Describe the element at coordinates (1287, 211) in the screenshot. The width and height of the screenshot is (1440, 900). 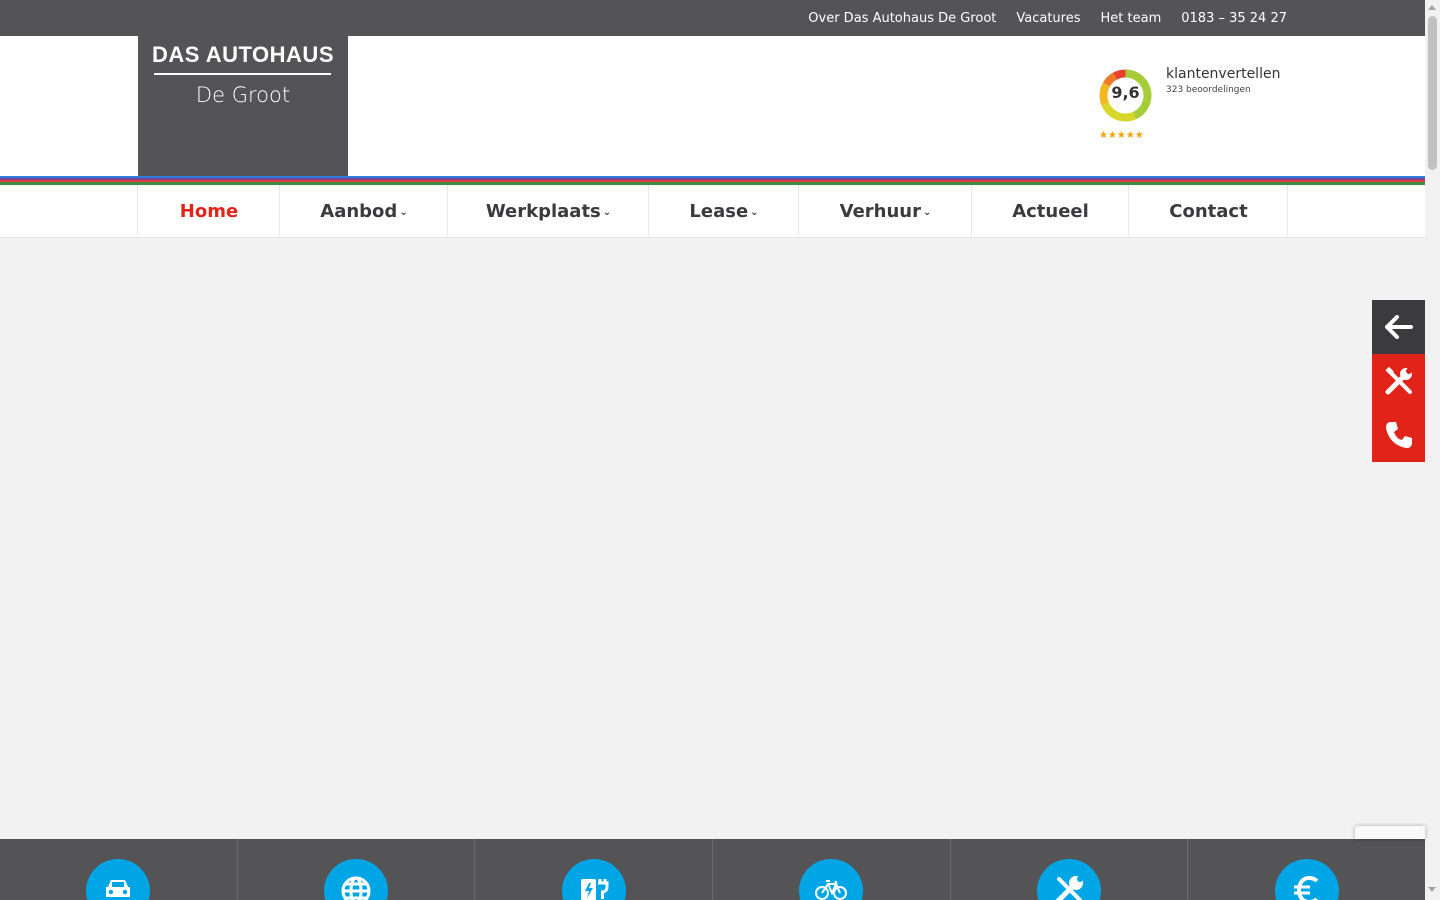
I see `nav-divider` at that location.